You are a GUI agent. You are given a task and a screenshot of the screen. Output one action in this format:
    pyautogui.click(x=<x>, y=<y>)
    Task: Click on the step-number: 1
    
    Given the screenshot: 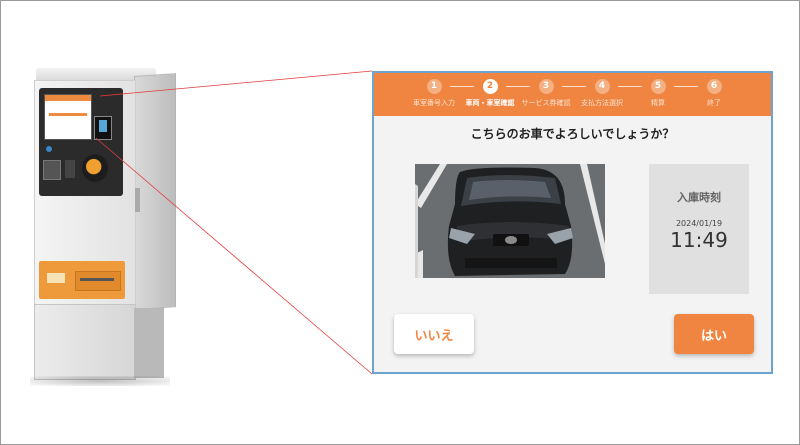 What is the action you would take?
    pyautogui.click(x=434, y=86)
    